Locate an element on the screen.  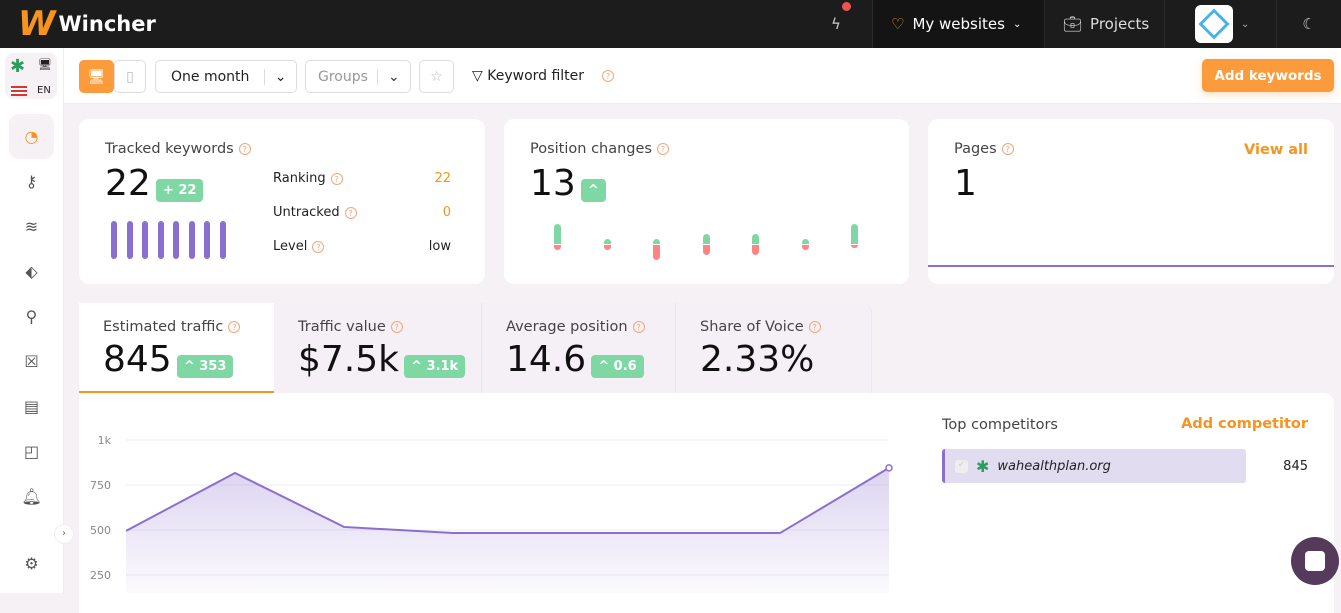
moon-icon: ☾ is located at coordinates (1309, 24).